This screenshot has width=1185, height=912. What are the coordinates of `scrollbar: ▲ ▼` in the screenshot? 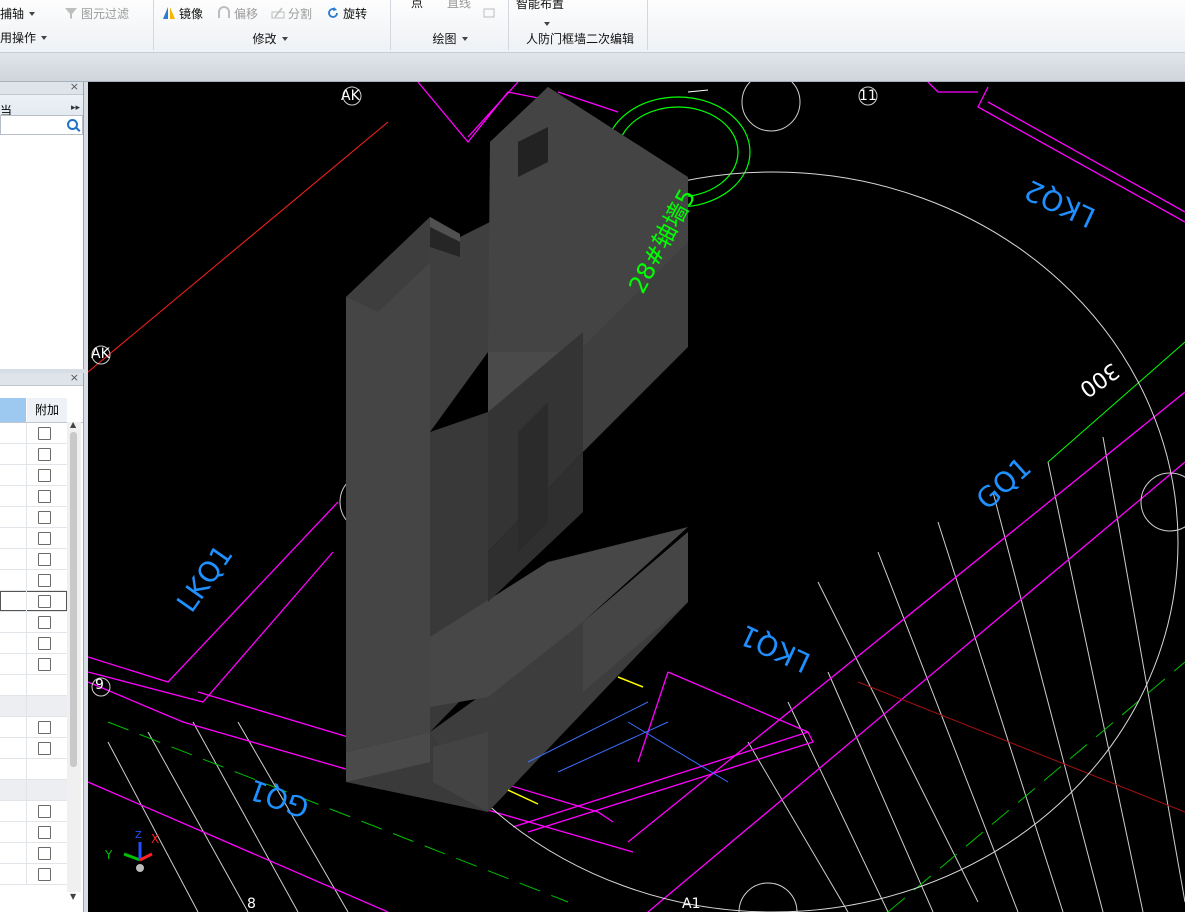 It's located at (74, 660).